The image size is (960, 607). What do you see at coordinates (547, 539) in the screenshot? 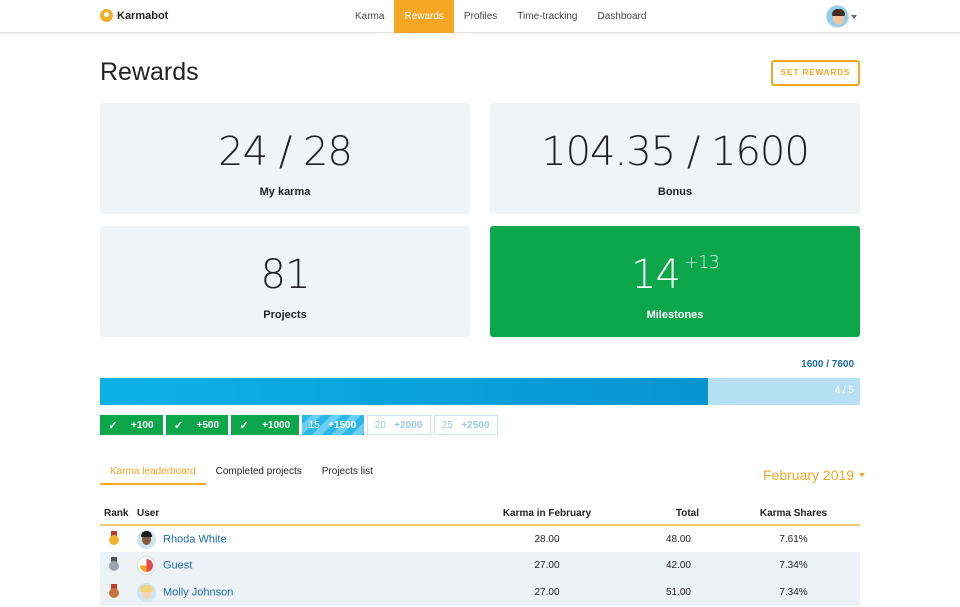
I see `karma-cell: 28.00` at bounding box center [547, 539].